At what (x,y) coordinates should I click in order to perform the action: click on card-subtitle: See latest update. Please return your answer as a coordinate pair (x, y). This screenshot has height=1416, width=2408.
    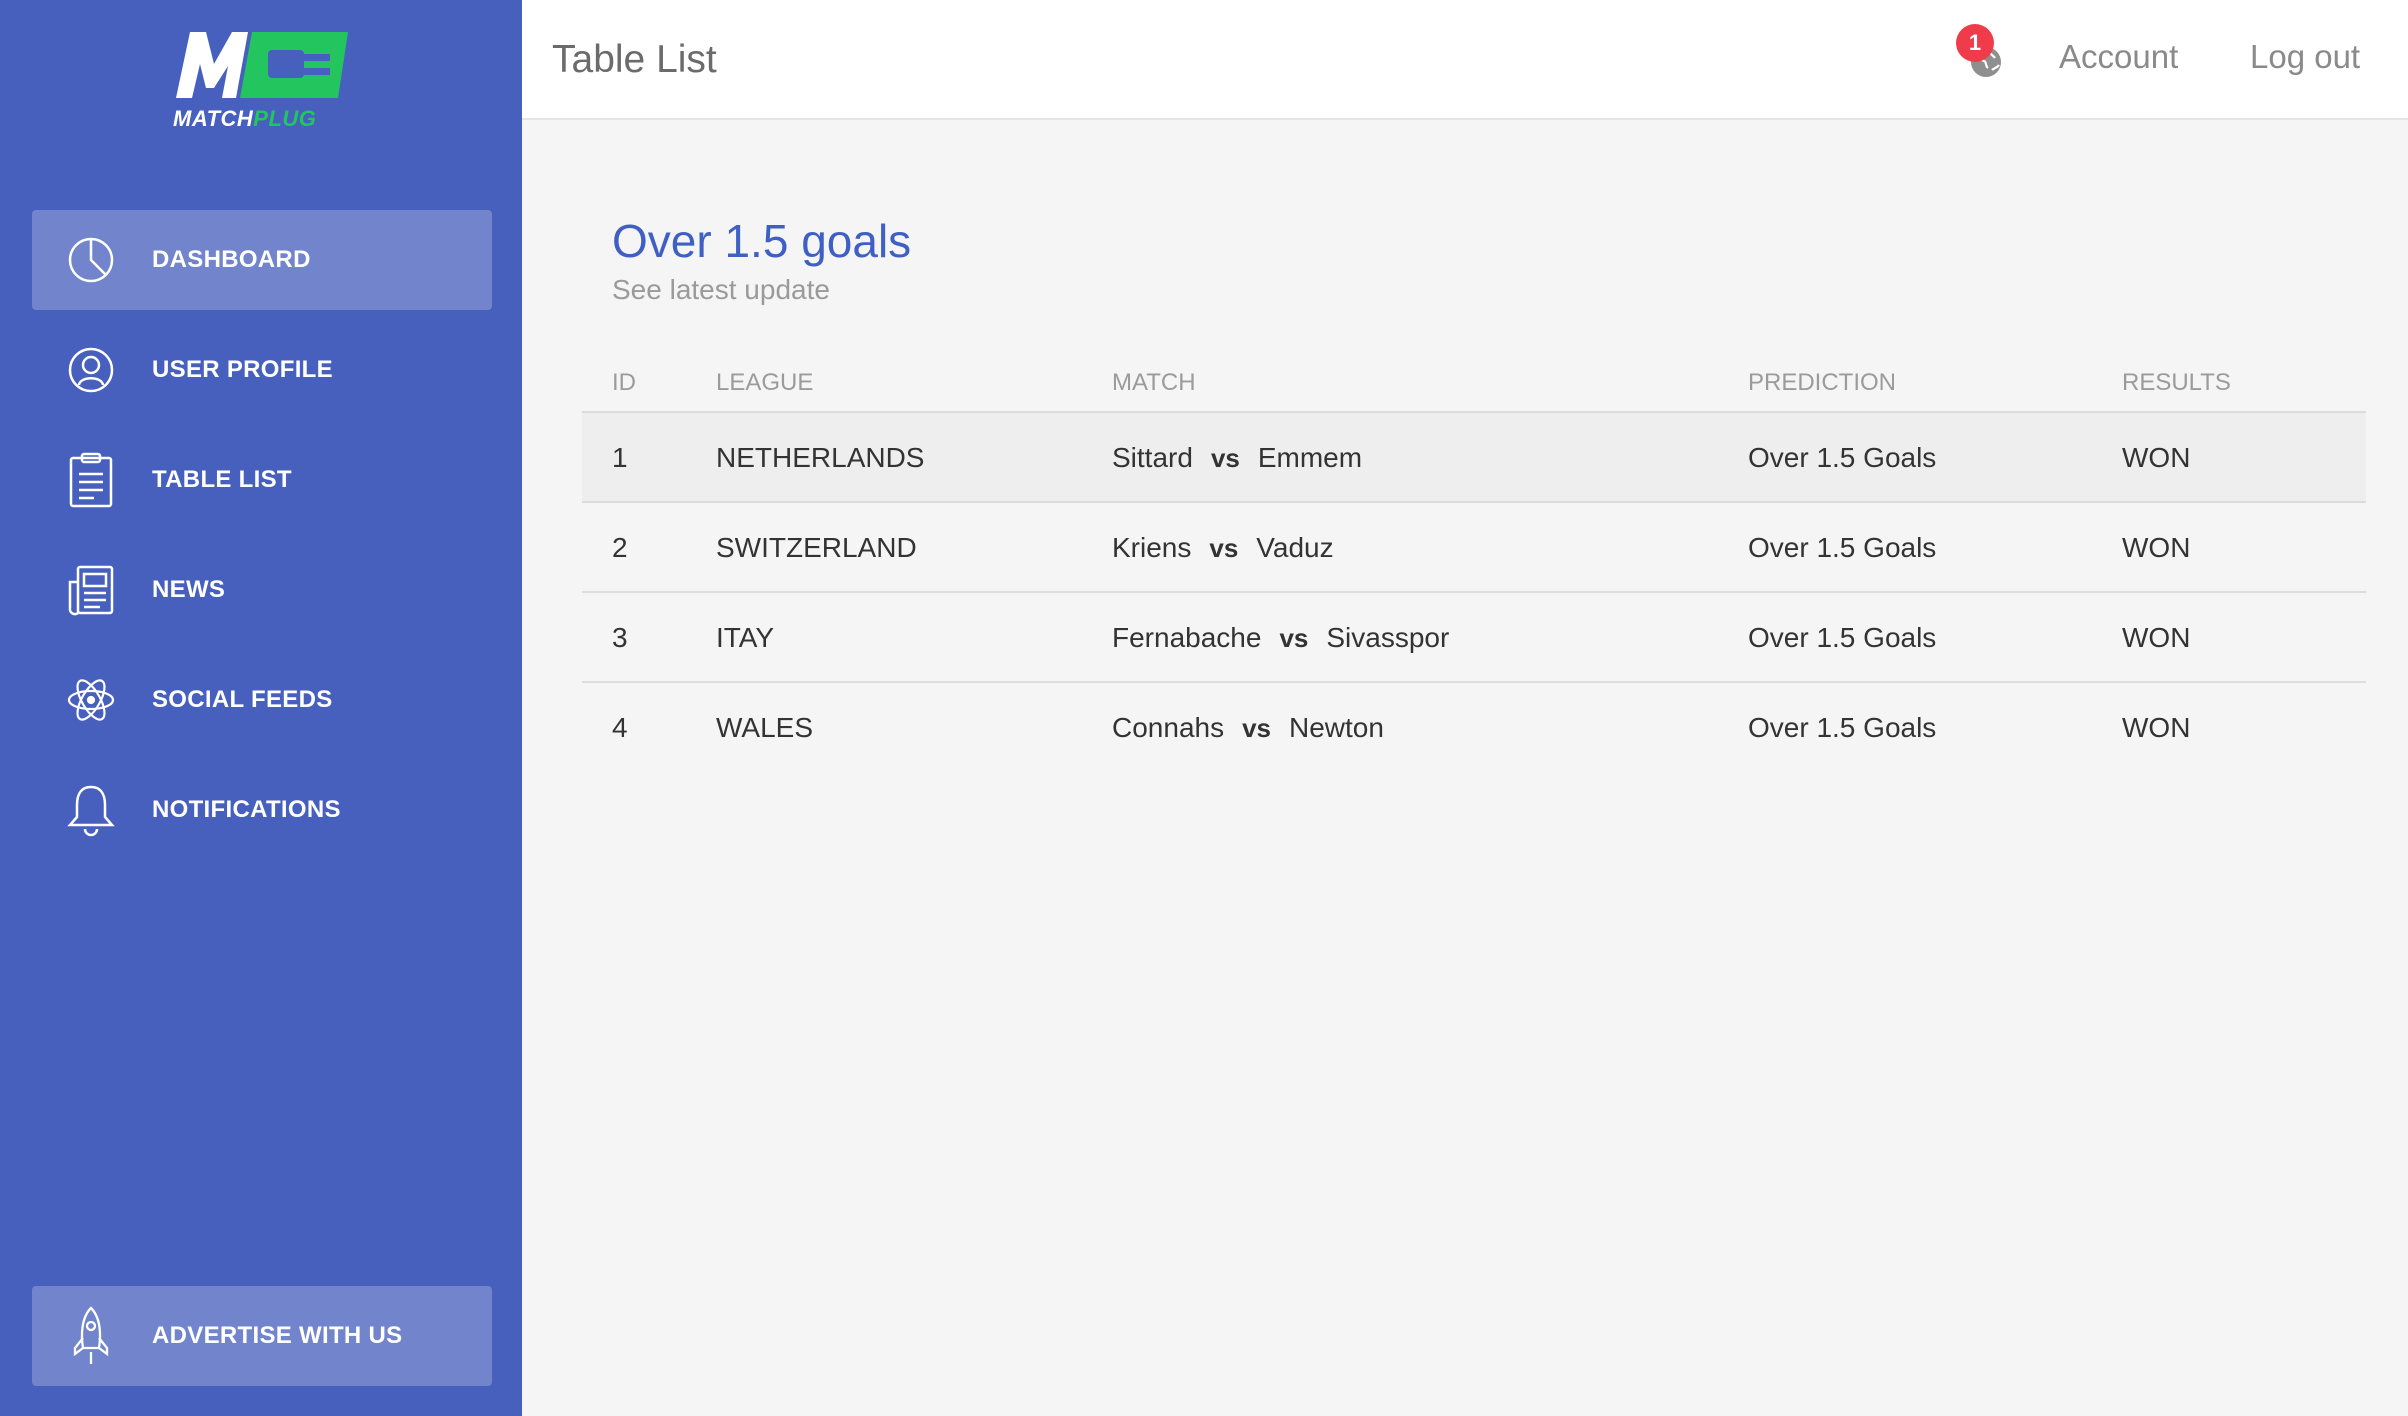
    Looking at the image, I should click on (721, 289).